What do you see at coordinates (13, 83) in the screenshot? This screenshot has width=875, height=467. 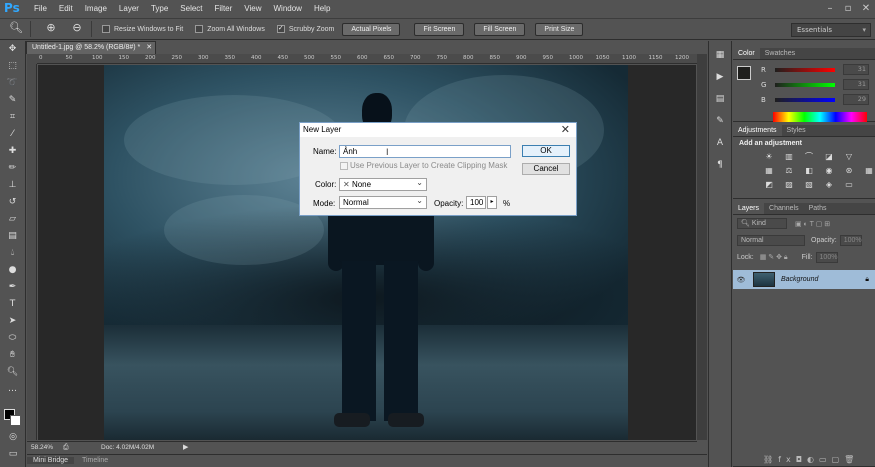 I see `lasso-tool-icon: ➰` at bounding box center [13, 83].